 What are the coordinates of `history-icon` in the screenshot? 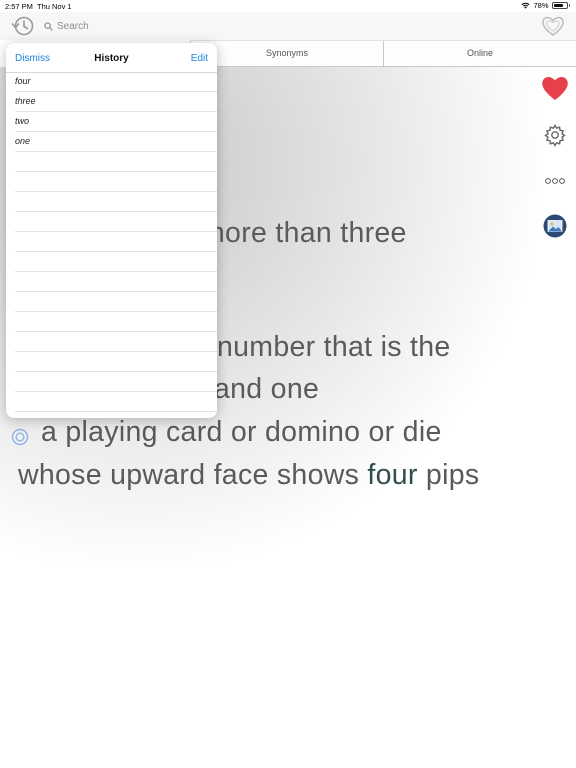 It's located at (22, 26).